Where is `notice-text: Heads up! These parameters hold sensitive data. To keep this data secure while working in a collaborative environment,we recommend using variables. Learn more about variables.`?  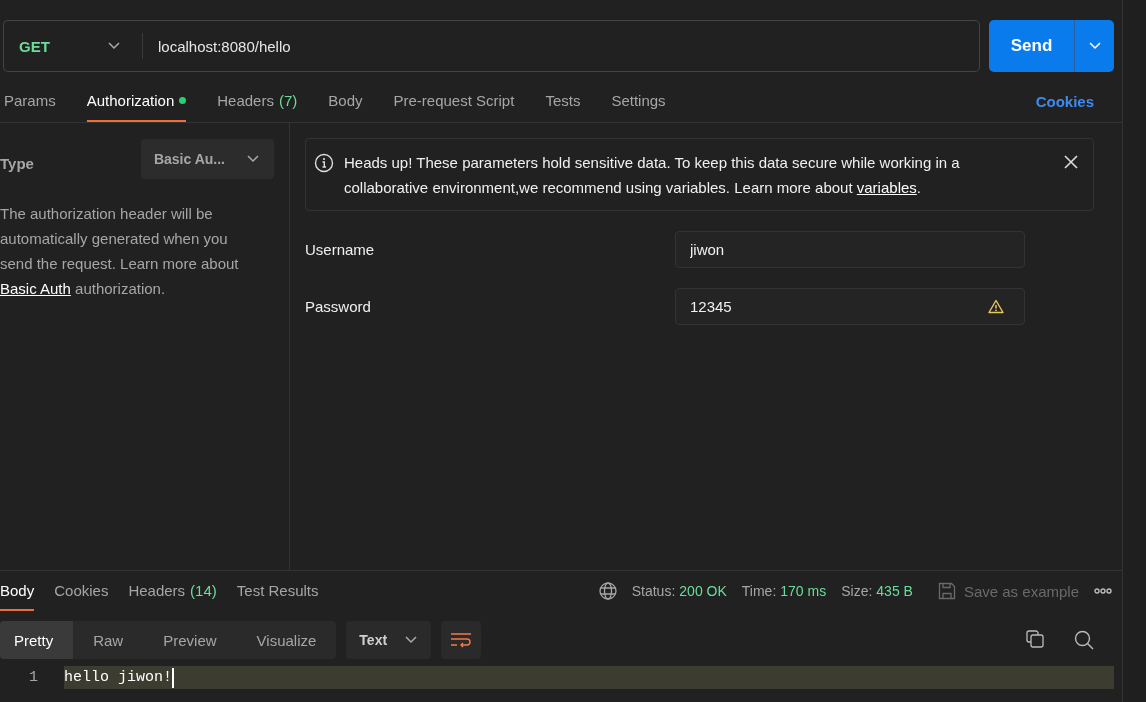 notice-text: Heads up! These parameters hold sensitive data. To keep this data secure while working in a collaborative environment,we recommend using variables. Learn more about variables. is located at coordinates (652, 175).